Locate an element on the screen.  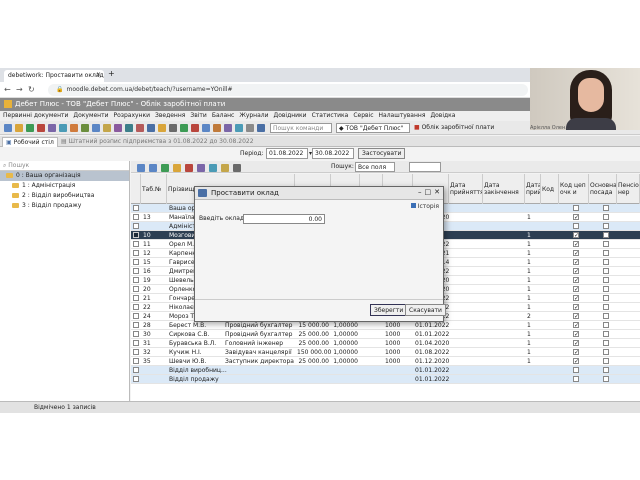
new-icon is located at coordinates (8, 128).